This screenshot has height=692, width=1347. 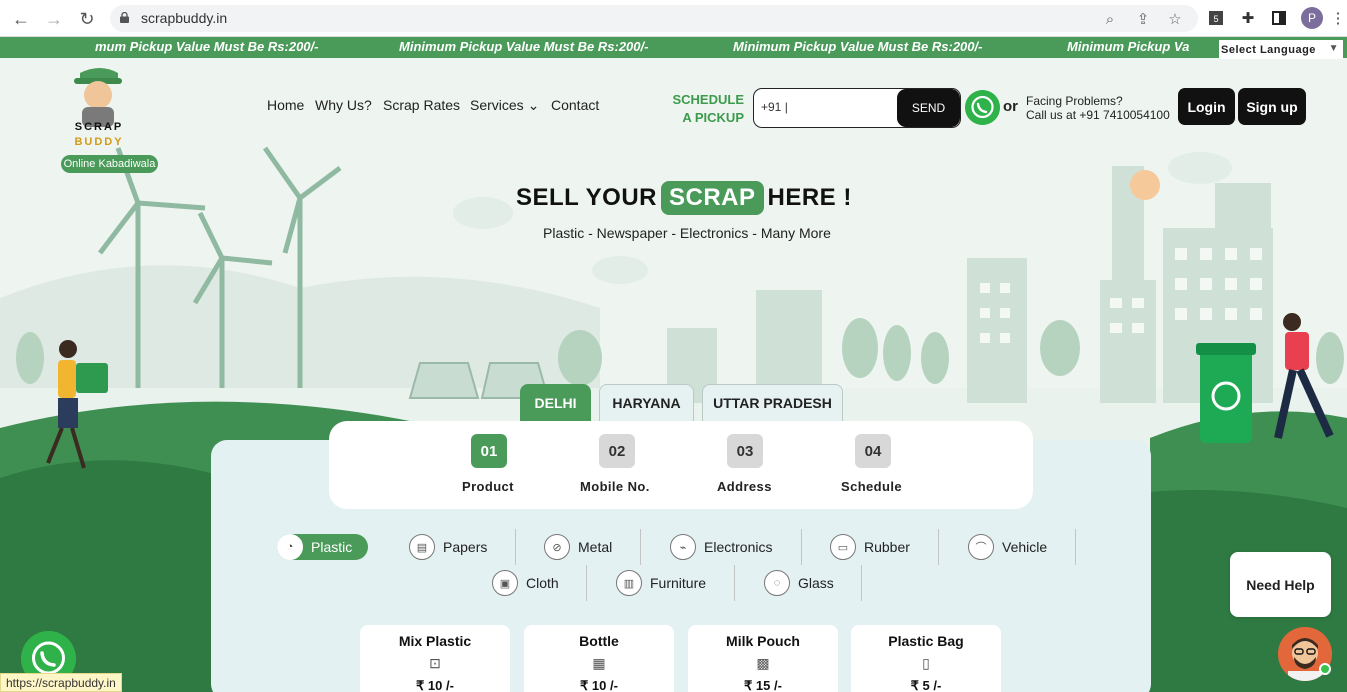 I want to click on bottle-icon: ▦, so click(x=599, y=663).